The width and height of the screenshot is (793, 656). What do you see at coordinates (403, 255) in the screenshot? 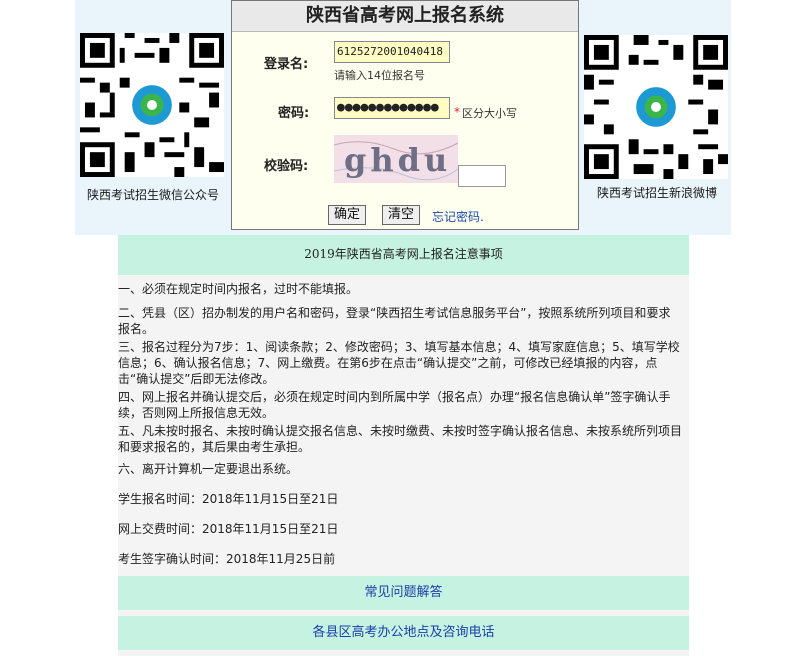
I see `notice-title: 2019年陕西省高考网上报名注意事项` at bounding box center [403, 255].